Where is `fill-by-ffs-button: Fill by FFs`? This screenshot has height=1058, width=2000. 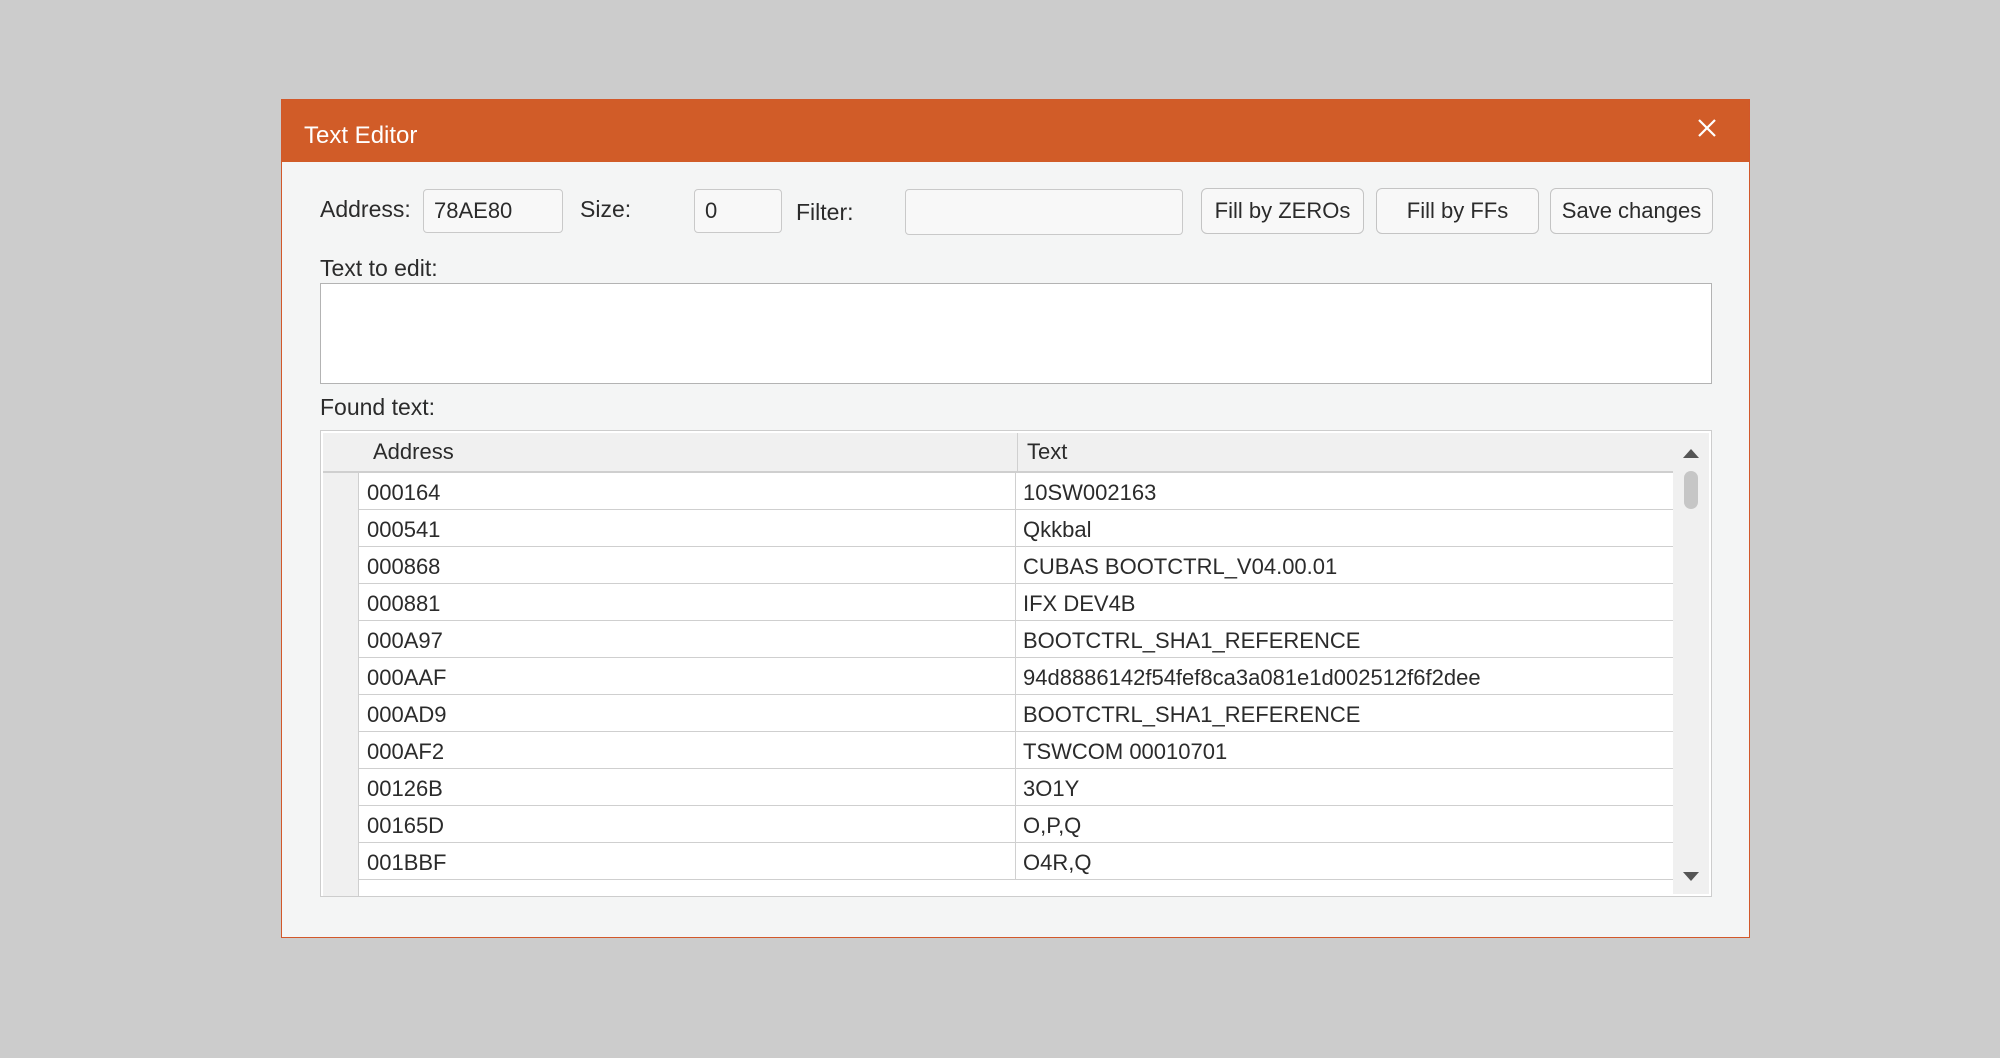
fill-by-ffs-button: Fill by FFs is located at coordinates (1457, 211).